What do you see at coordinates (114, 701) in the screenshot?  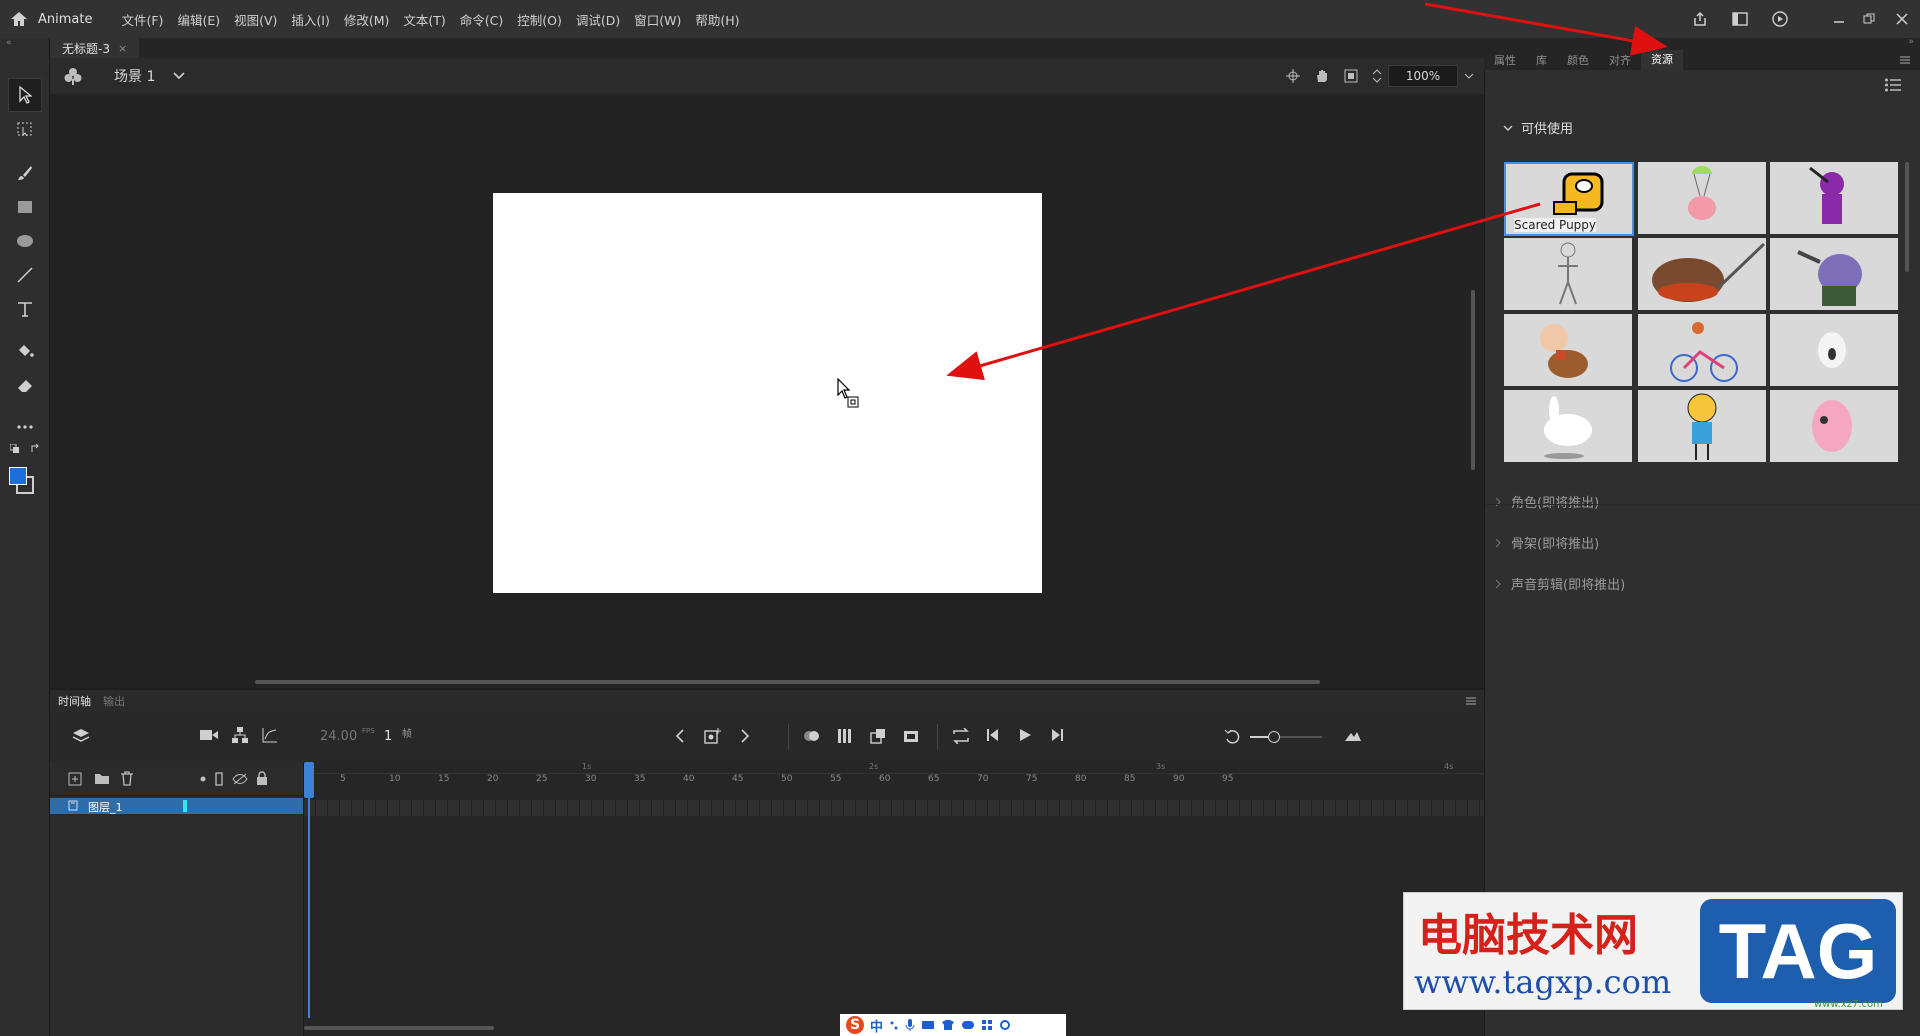 I see `tab-output: 输出` at bounding box center [114, 701].